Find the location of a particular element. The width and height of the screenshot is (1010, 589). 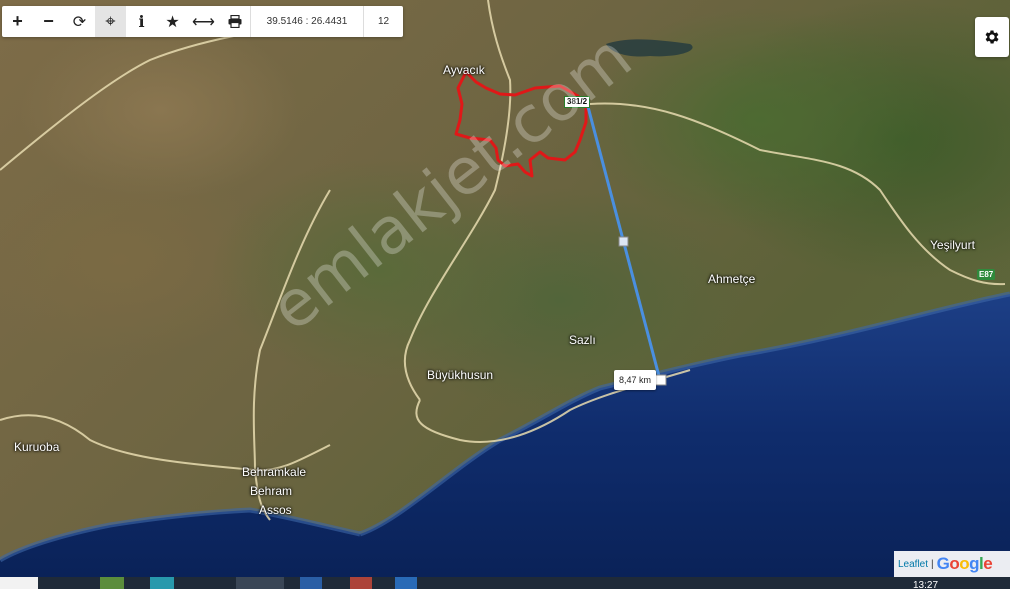

measure-button: ⟷ is located at coordinates (203, 21).